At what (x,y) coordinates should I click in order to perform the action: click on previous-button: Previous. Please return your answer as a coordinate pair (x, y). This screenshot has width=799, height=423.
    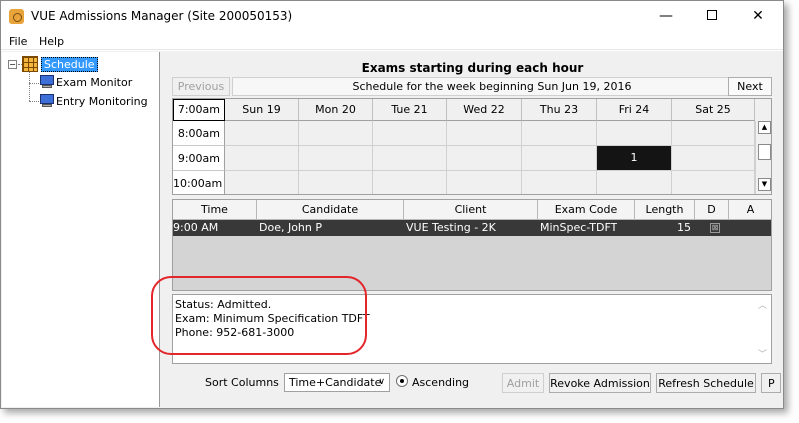
    Looking at the image, I should click on (201, 86).